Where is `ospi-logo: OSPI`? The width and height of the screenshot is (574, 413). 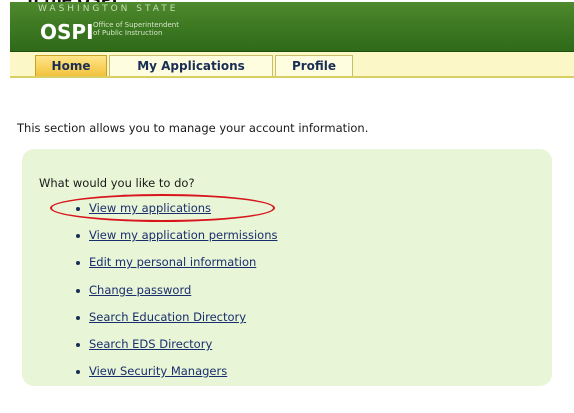
ospi-logo: OSPI is located at coordinates (67, 32).